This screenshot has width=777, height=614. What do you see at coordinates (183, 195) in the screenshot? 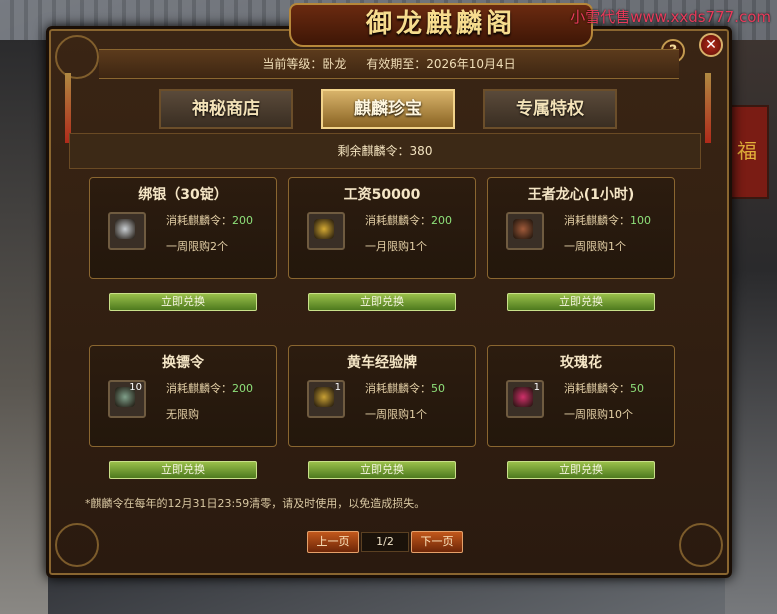
I see `item-name: 绑银（30锭）` at bounding box center [183, 195].